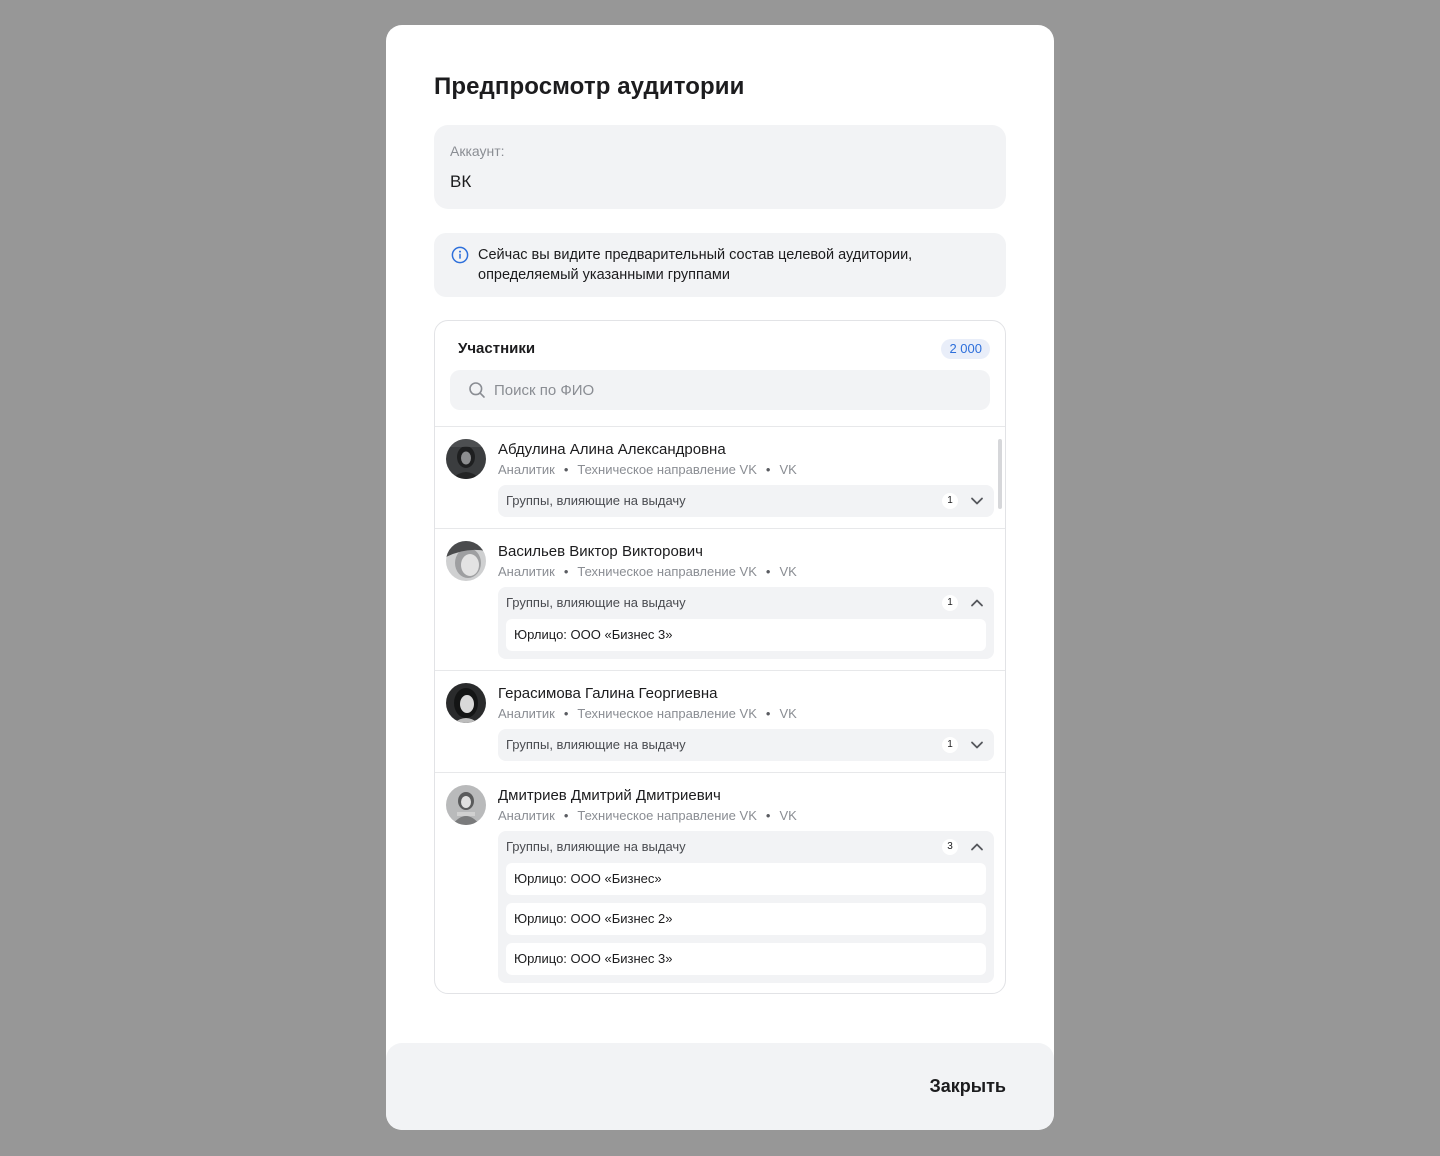 The width and height of the screenshot is (1440, 1156). Describe the element at coordinates (1000, 474) in the screenshot. I see `scrollbar-thumb` at that location.